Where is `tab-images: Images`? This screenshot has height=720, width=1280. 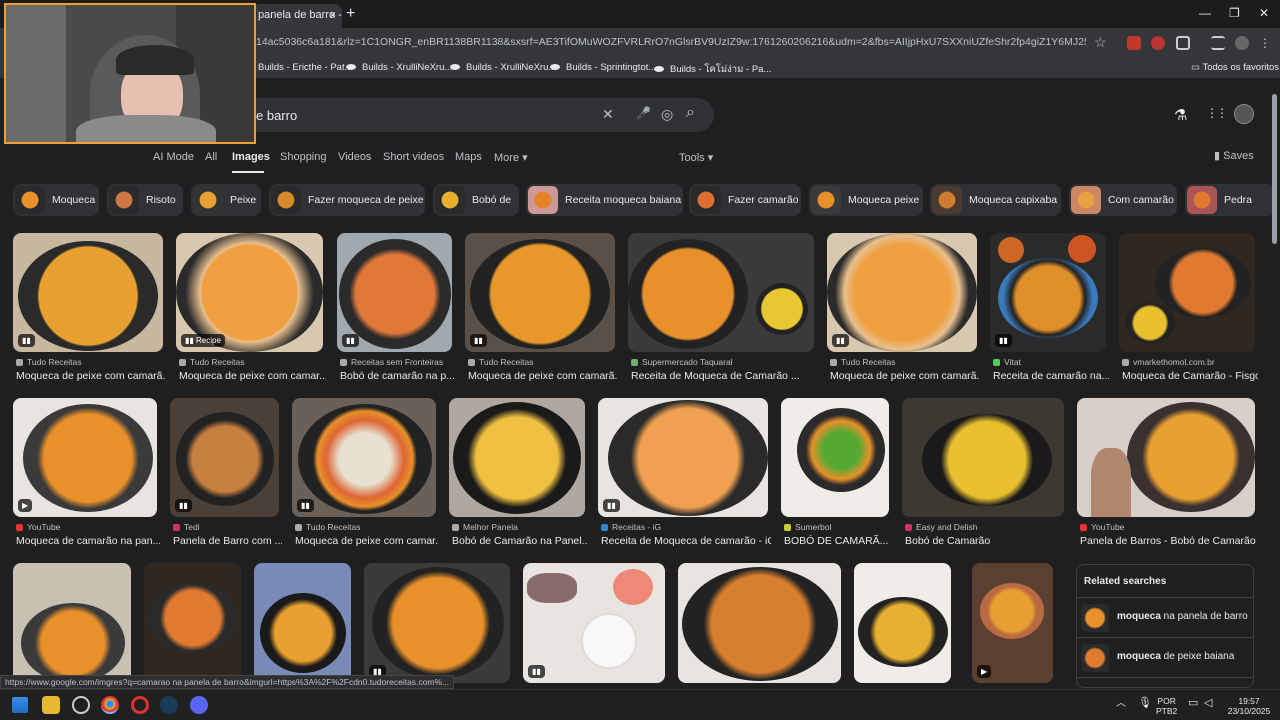 tab-images: Images is located at coordinates (251, 157).